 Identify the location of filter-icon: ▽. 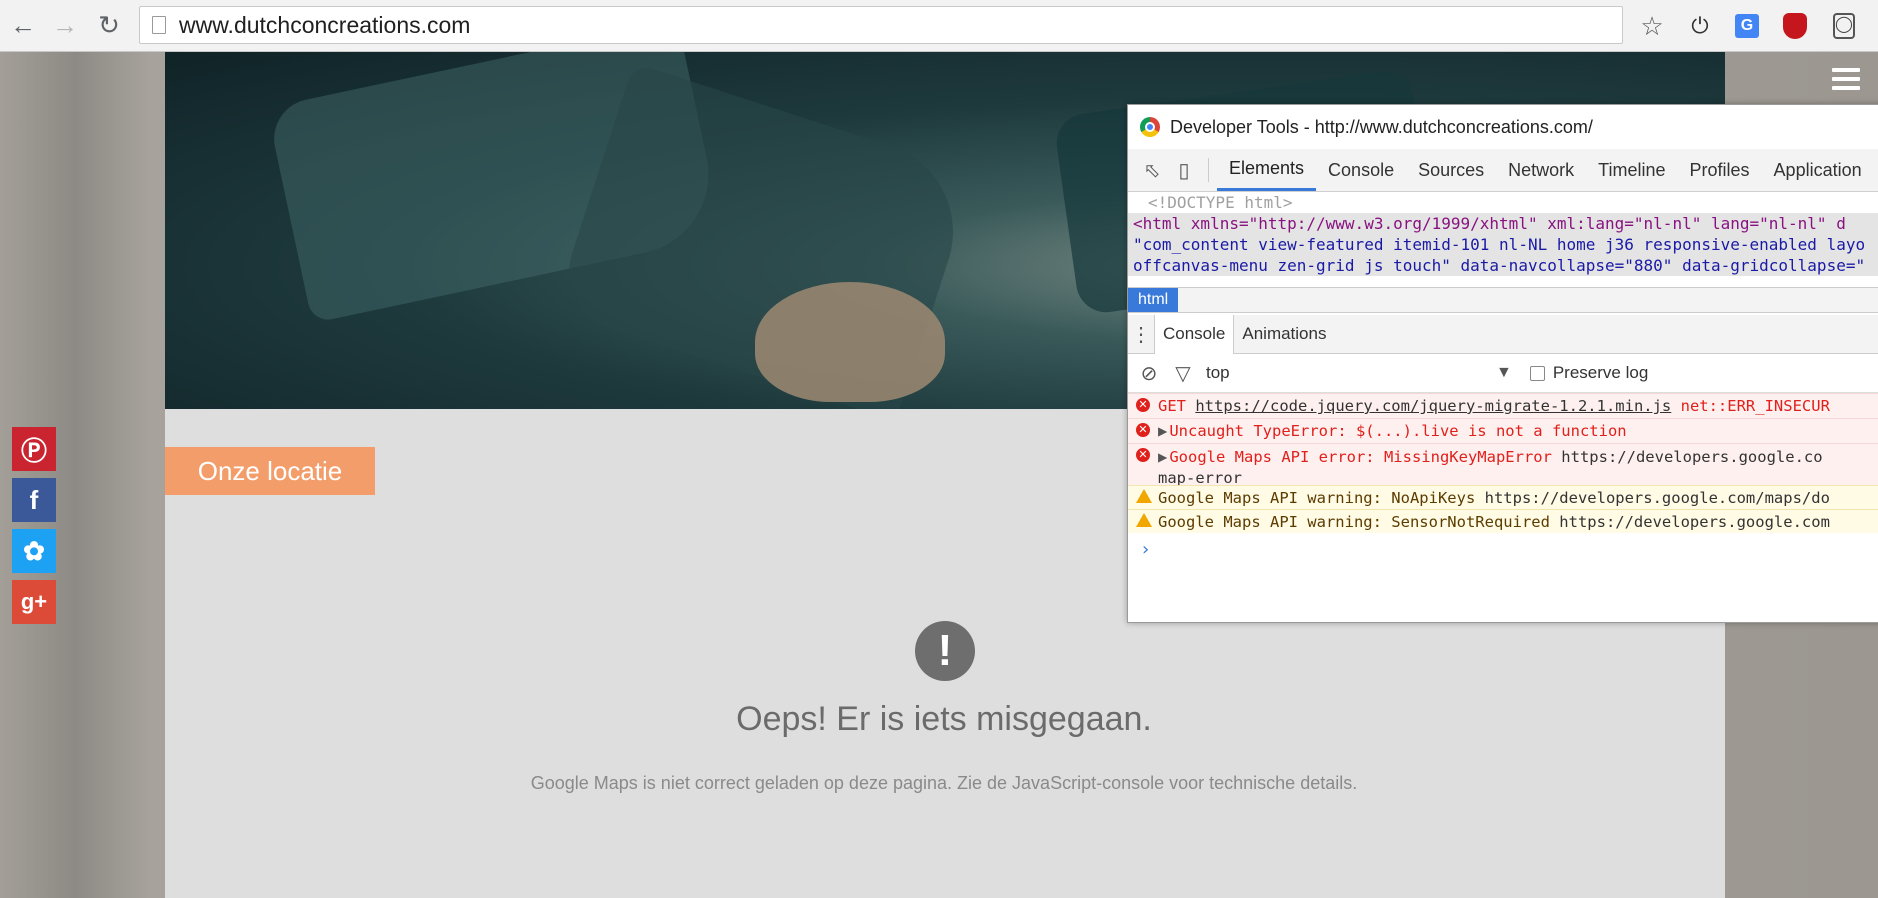
(1183, 373).